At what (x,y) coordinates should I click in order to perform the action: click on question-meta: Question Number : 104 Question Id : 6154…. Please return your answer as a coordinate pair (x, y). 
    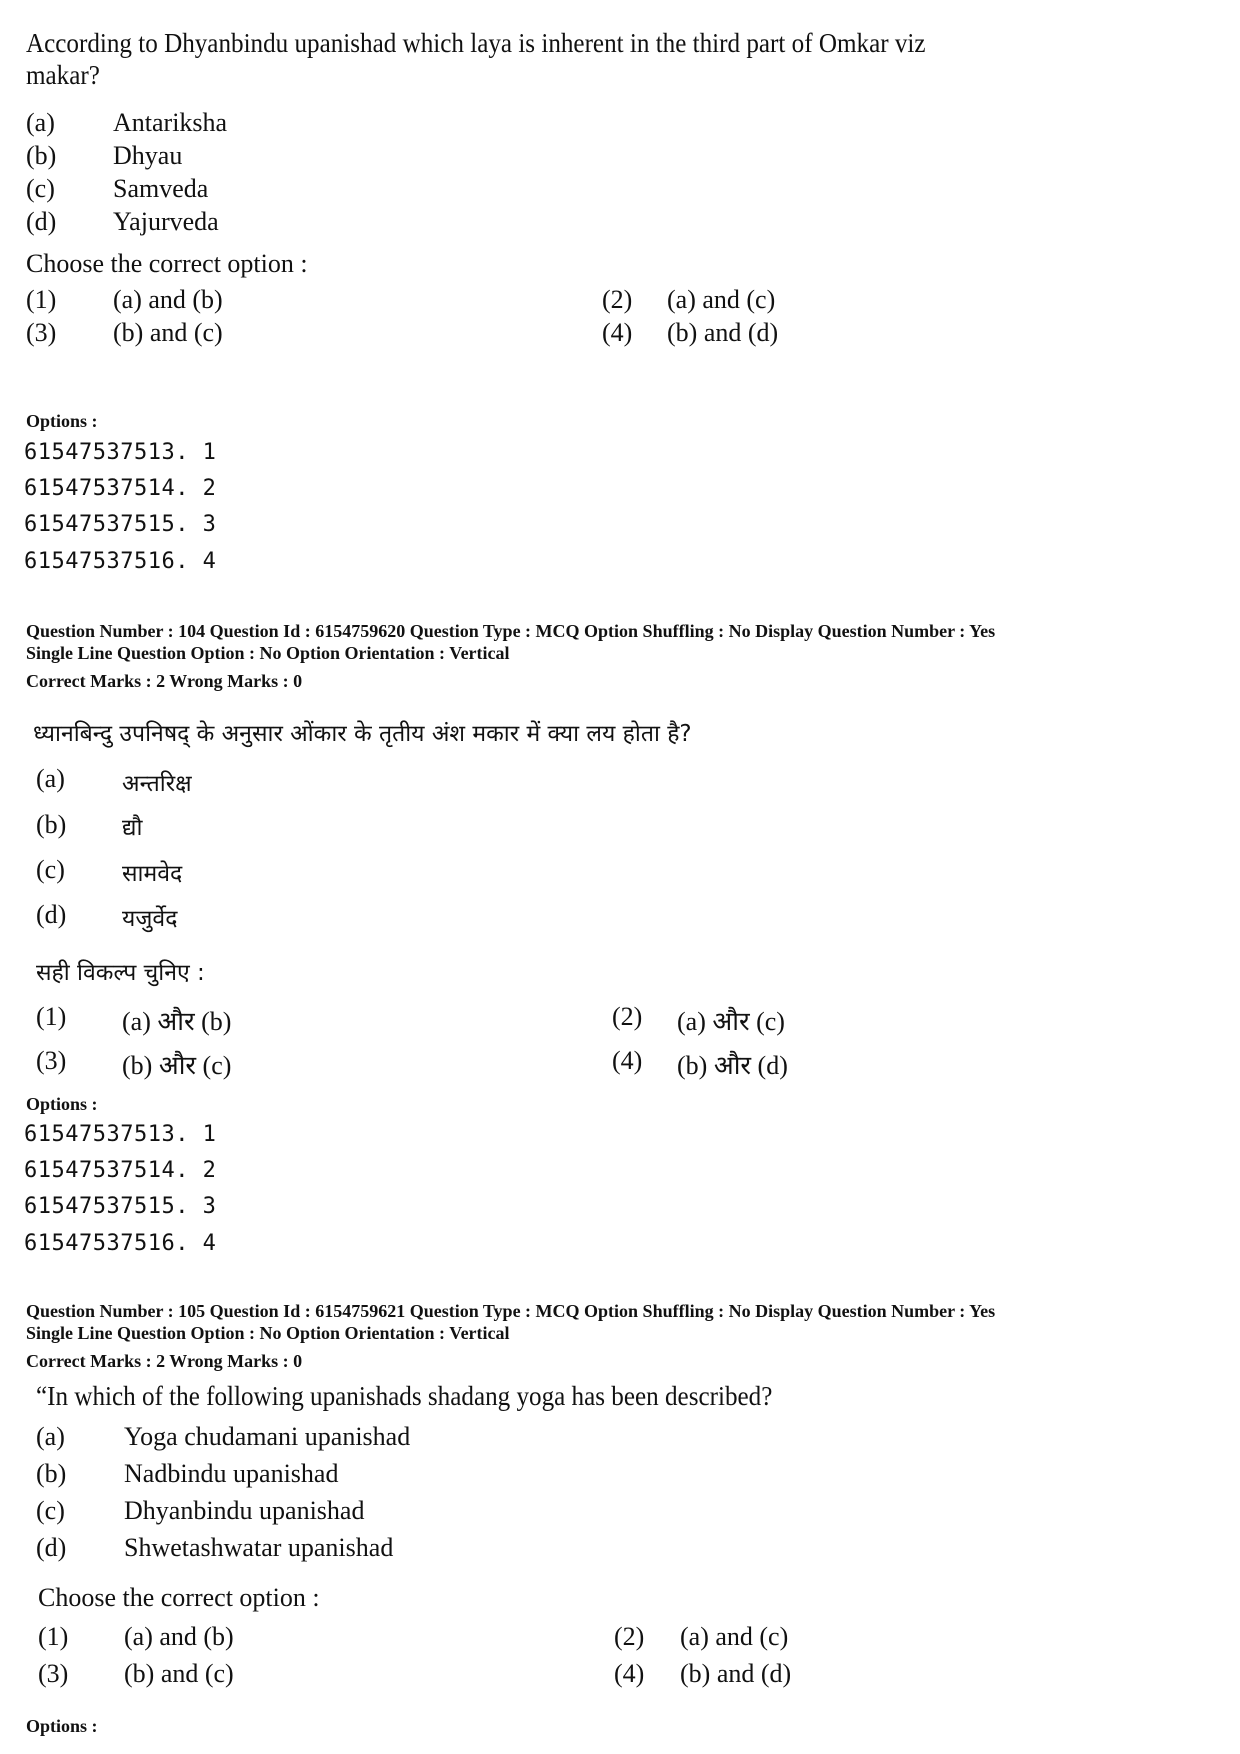
    Looking at the image, I should click on (511, 631).